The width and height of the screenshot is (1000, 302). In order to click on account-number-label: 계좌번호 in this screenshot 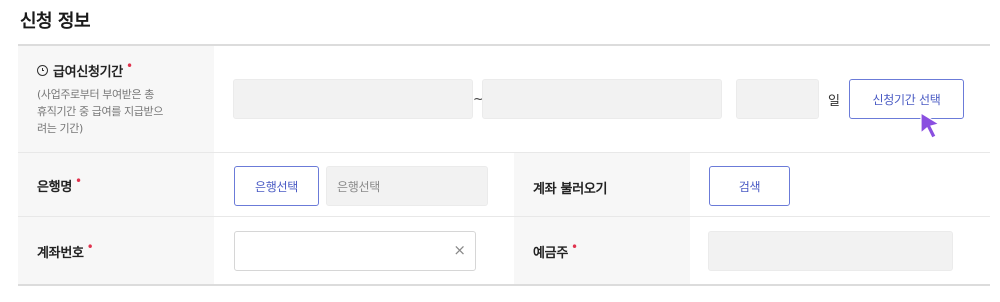, I will do `click(60, 253)`.